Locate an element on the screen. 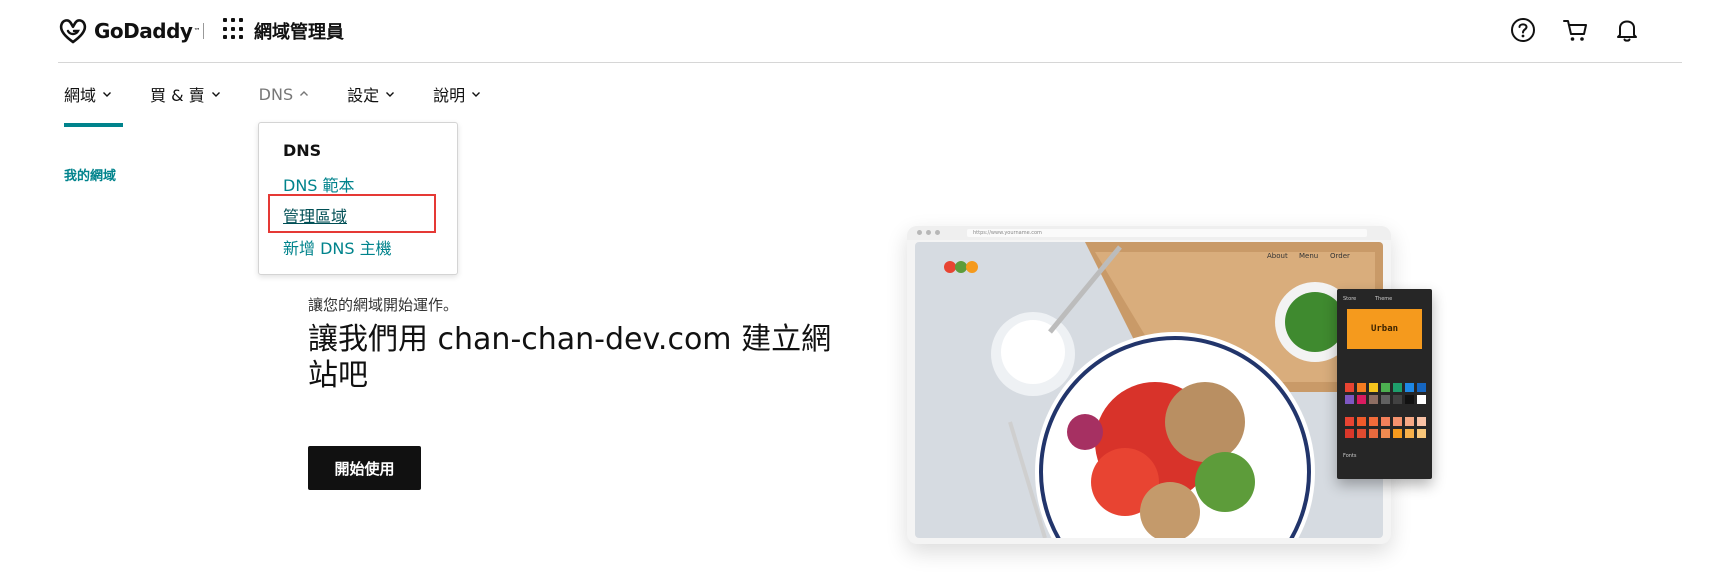 Image resolution: width=1710 pixels, height=585 pixels. cart-icon is located at coordinates (1575, 30).